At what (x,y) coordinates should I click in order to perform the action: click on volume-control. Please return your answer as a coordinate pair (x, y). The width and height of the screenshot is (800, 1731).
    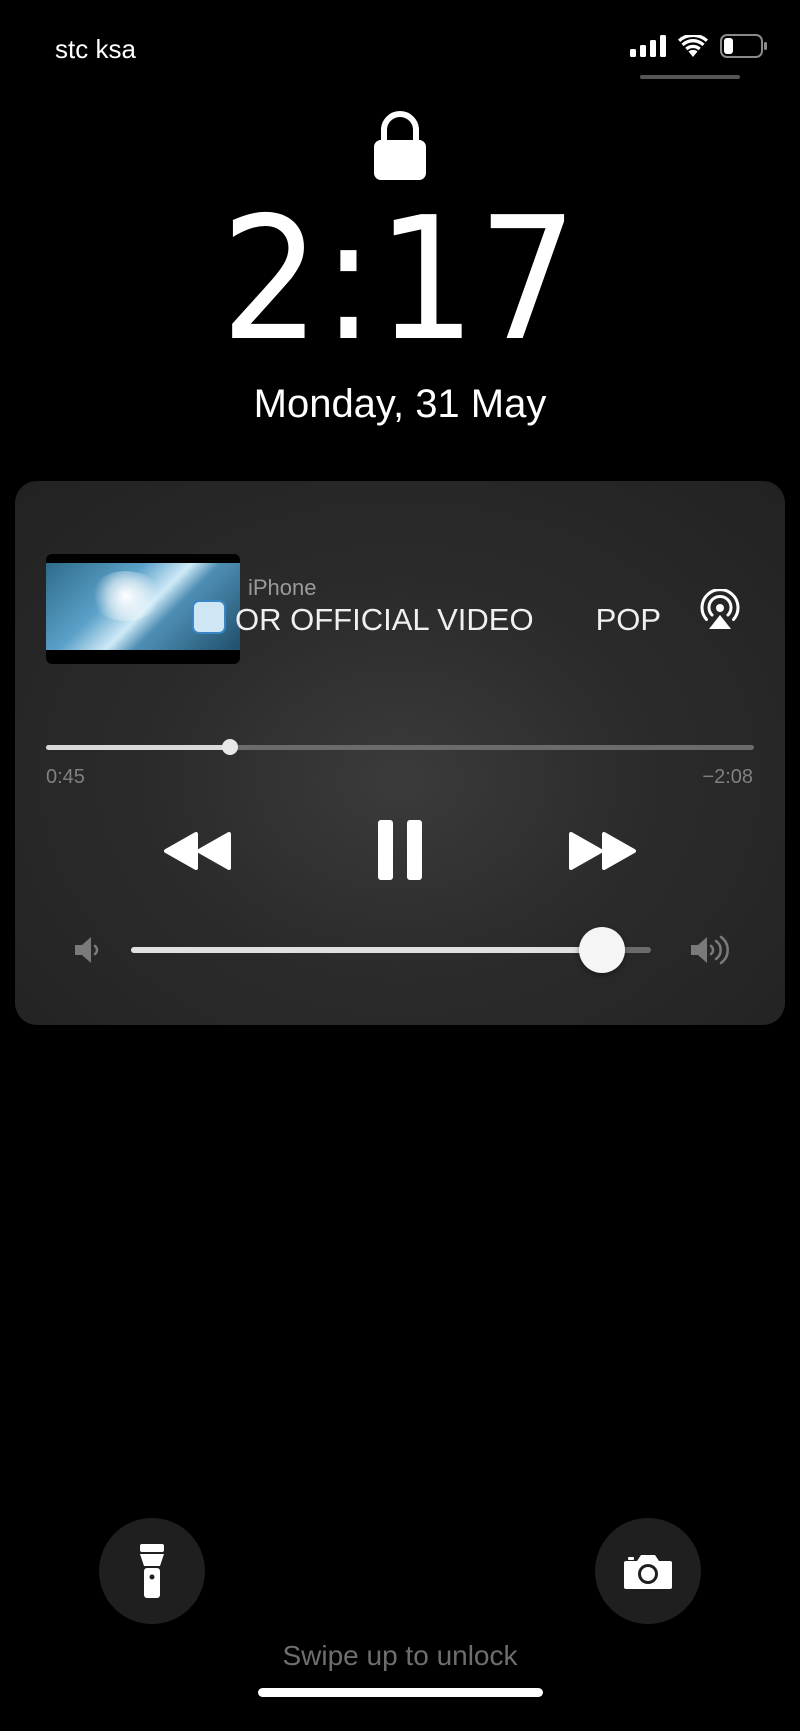
    Looking at the image, I should click on (400, 950).